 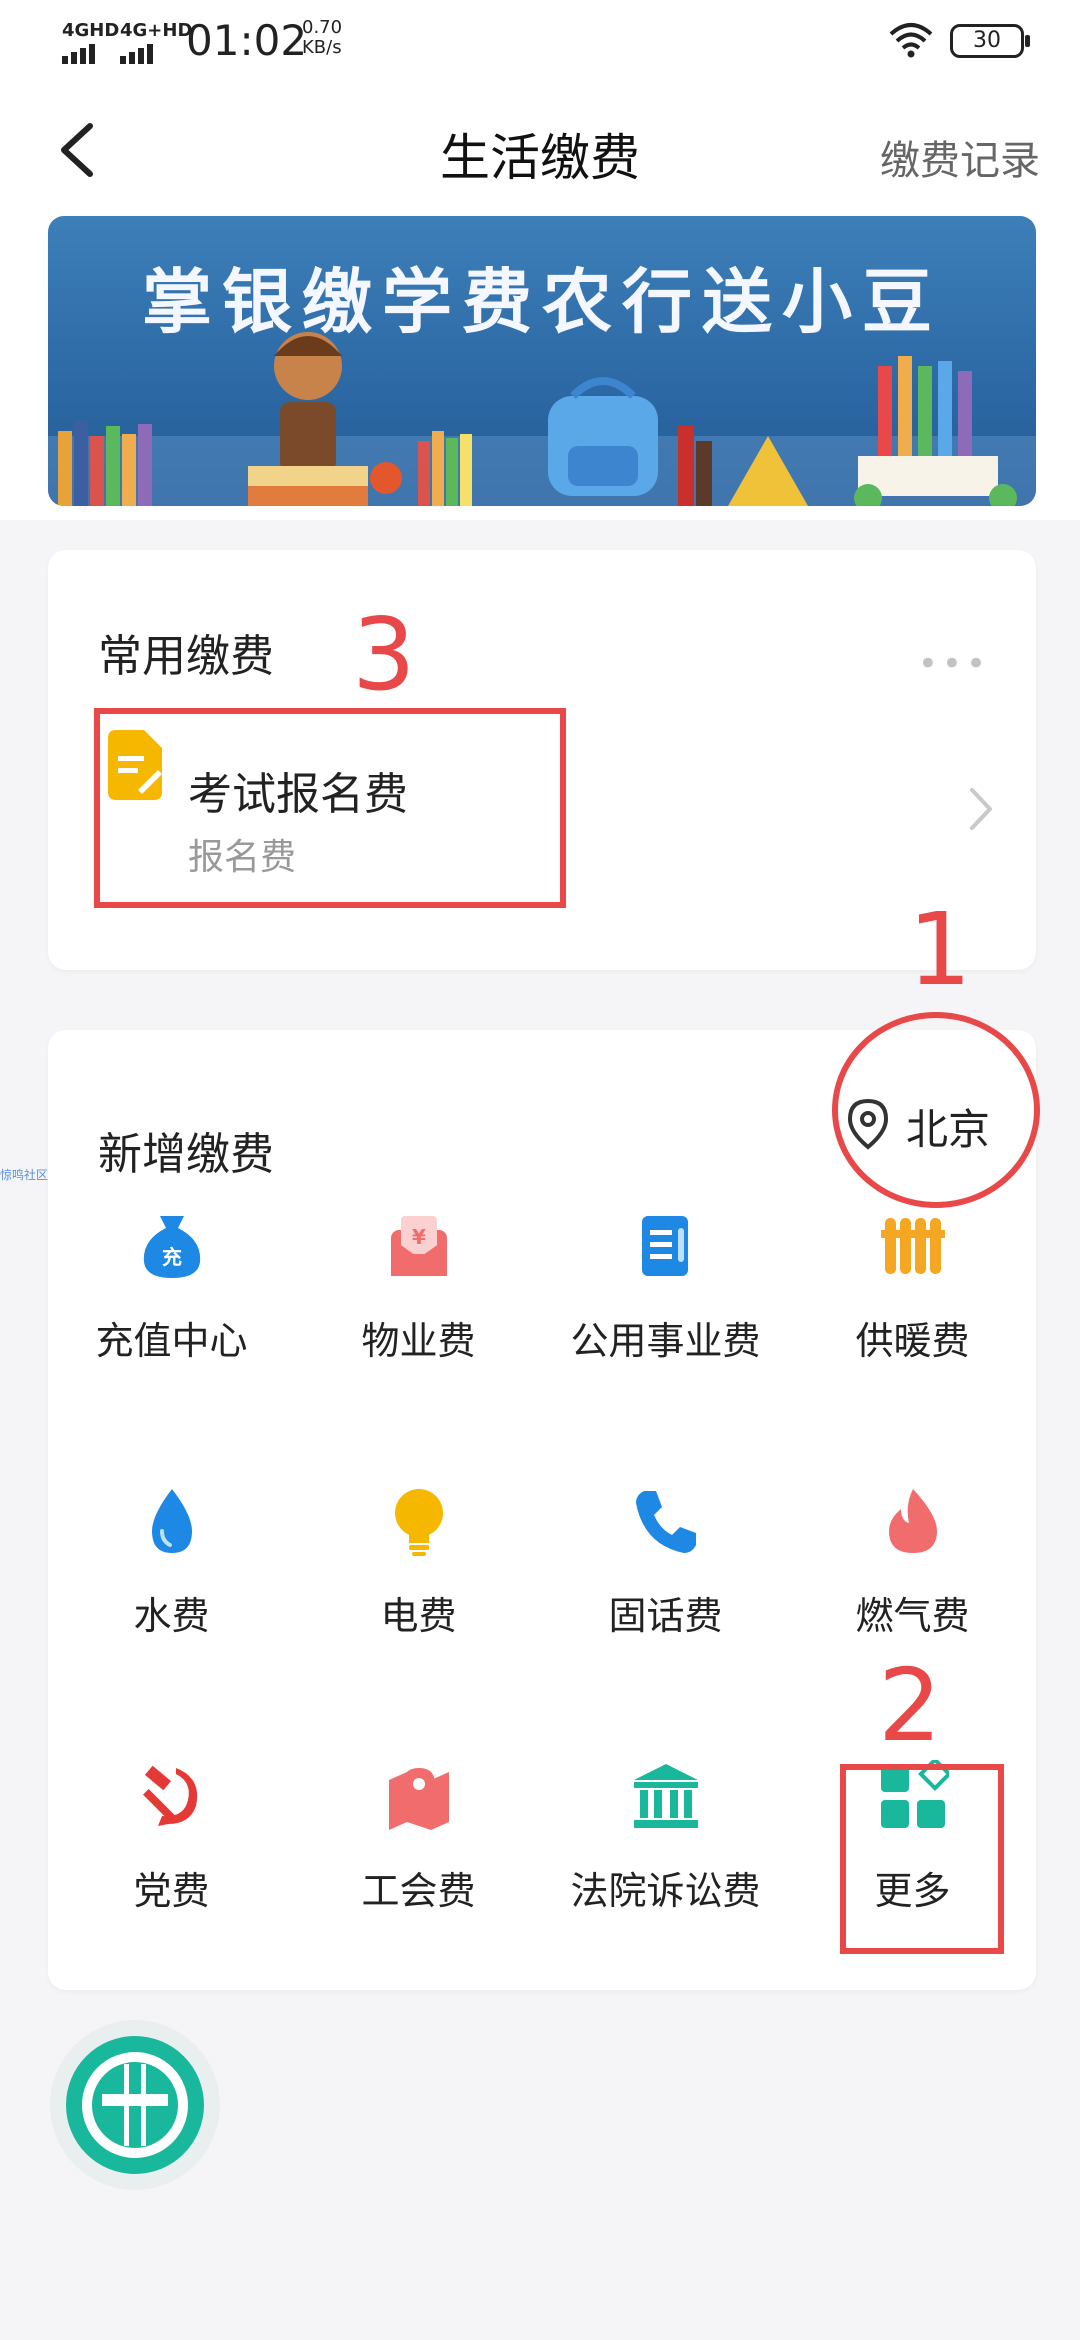 What do you see at coordinates (418, 1891) in the screenshot?
I see `payment-item-label: 工会费` at bounding box center [418, 1891].